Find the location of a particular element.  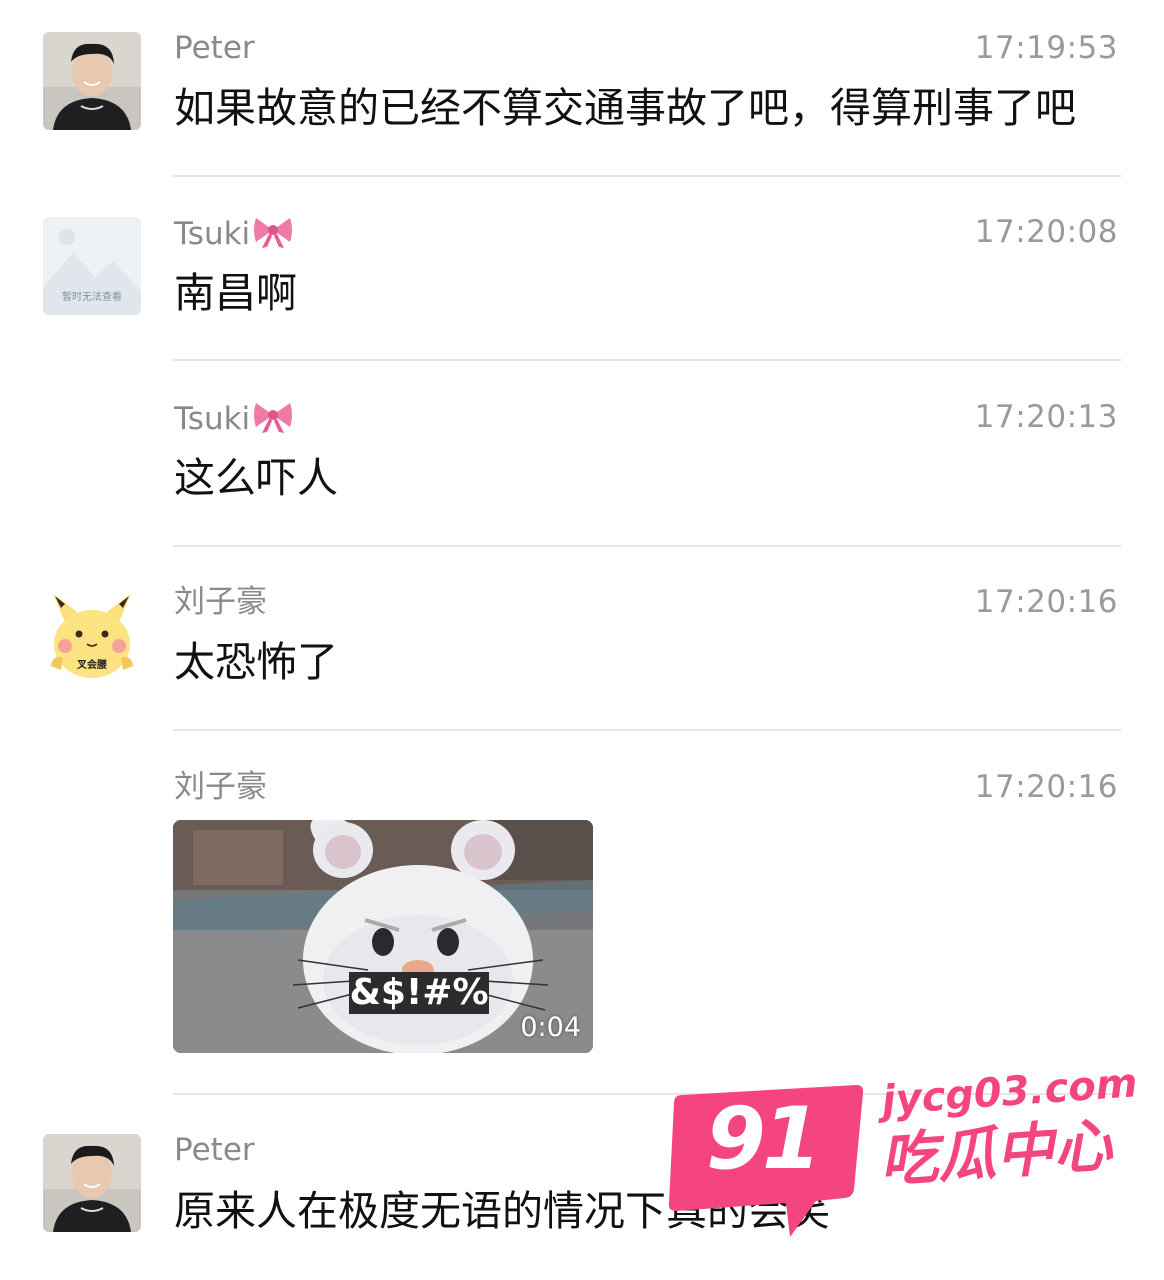

message-text: 太恐怖了 is located at coordinates (256, 662).